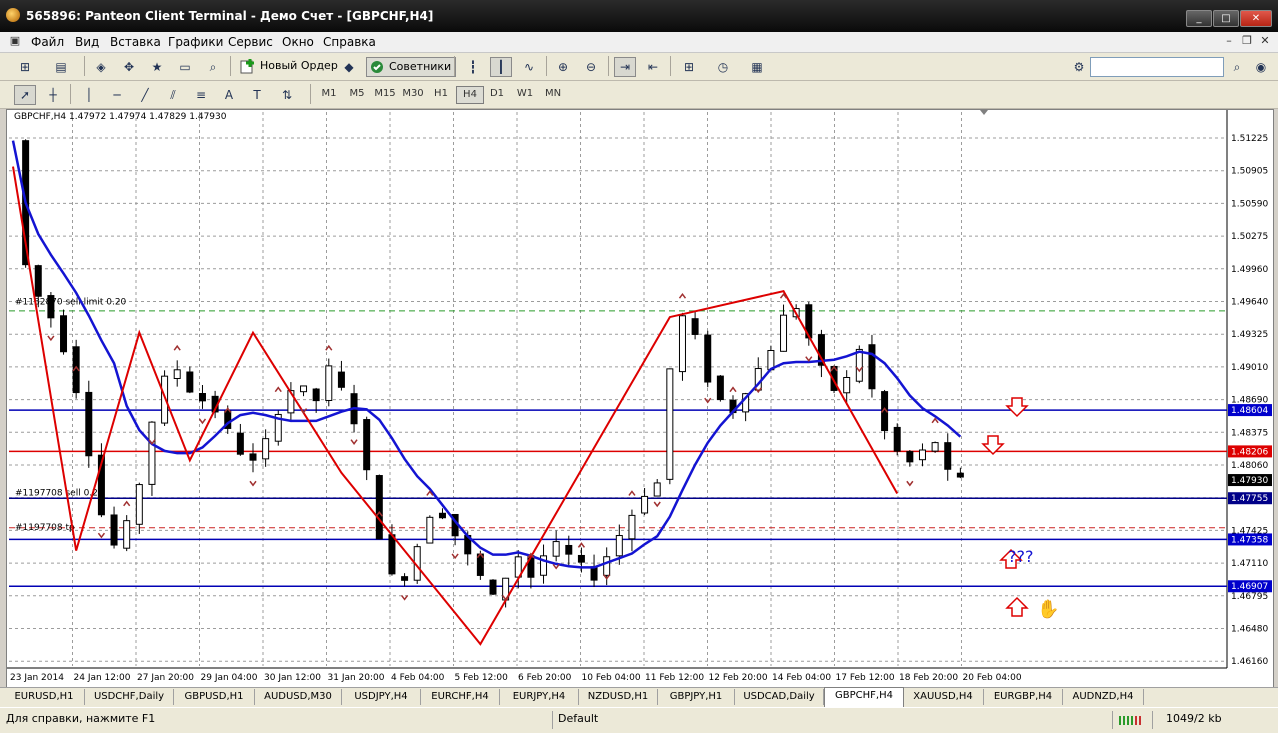  I want to click on text-label-icon: T, so click(257, 95).